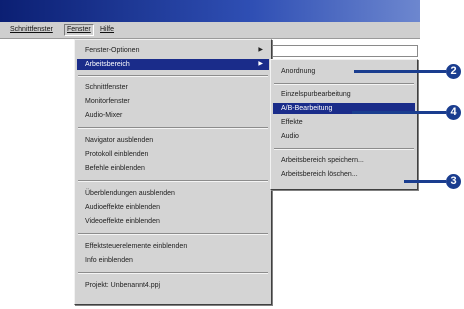 Image resolution: width=464 pixels, height=309 pixels. I want to click on menu-item-fenster-optionen: Fenster-Optionen ▶, so click(173, 50).